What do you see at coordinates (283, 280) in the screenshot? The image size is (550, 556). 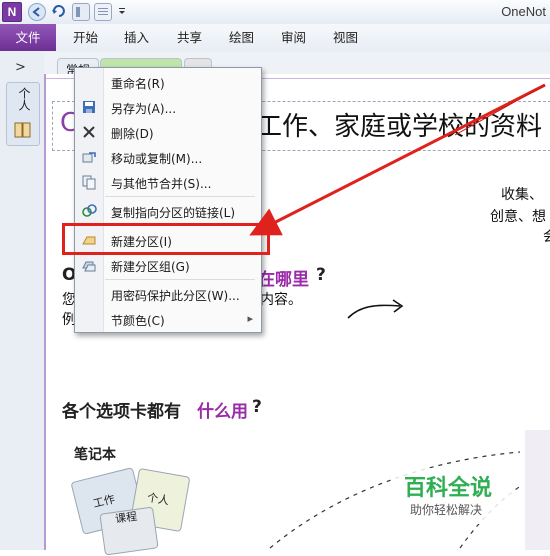 I see `question-1-highlight: 在哪里` at bounding box center [283, 280].